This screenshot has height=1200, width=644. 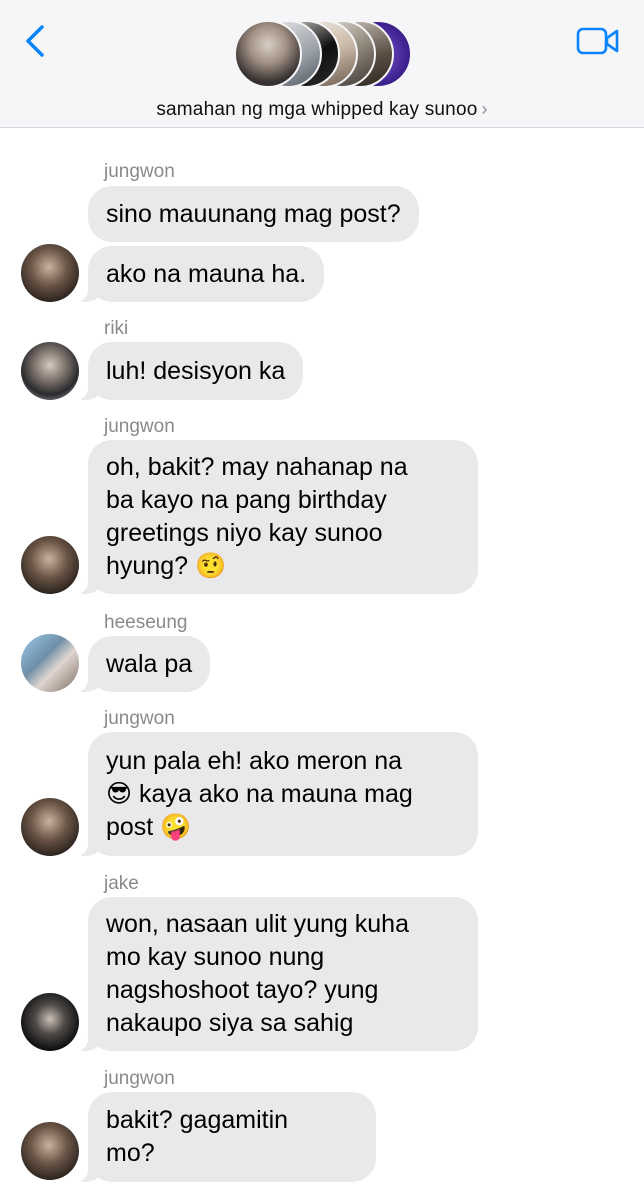 What do you see at coordinates (196, 370) in the screenshot?
I see `message-text: luh! desisyon ka` at bounding box center [196, 370].